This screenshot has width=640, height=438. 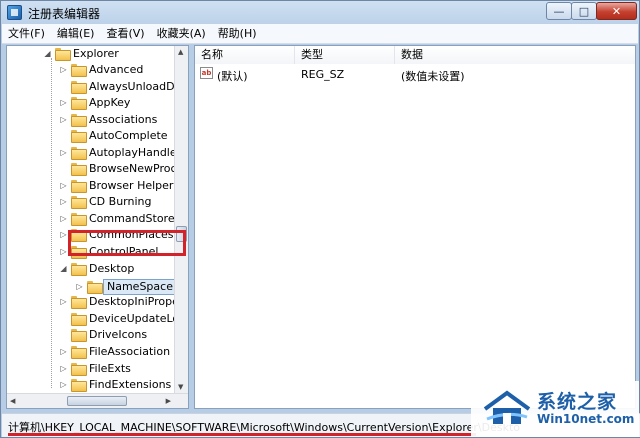 What do you see at coordinates (26, 34) in the screenshot?
I see `menu-file: 文件(F)` at bounding box center [26, 34].